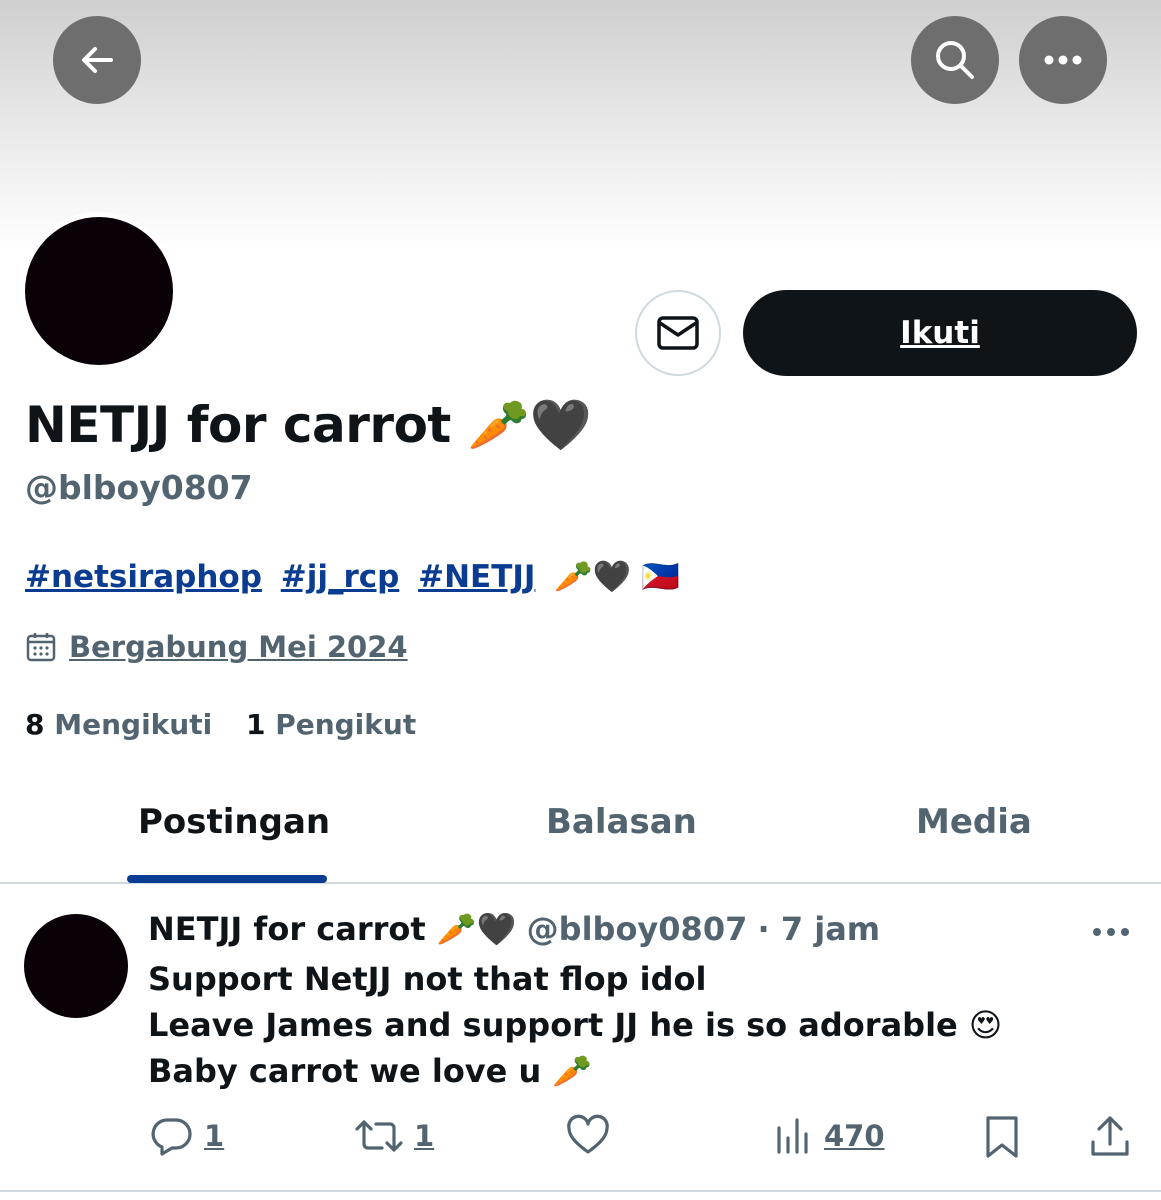 The image size is (1161, 1200). What do you see at coordinates (819, 929) in the screenshot?
I see `tweet-time: · 7 jam` at bounding box center [819, 929].